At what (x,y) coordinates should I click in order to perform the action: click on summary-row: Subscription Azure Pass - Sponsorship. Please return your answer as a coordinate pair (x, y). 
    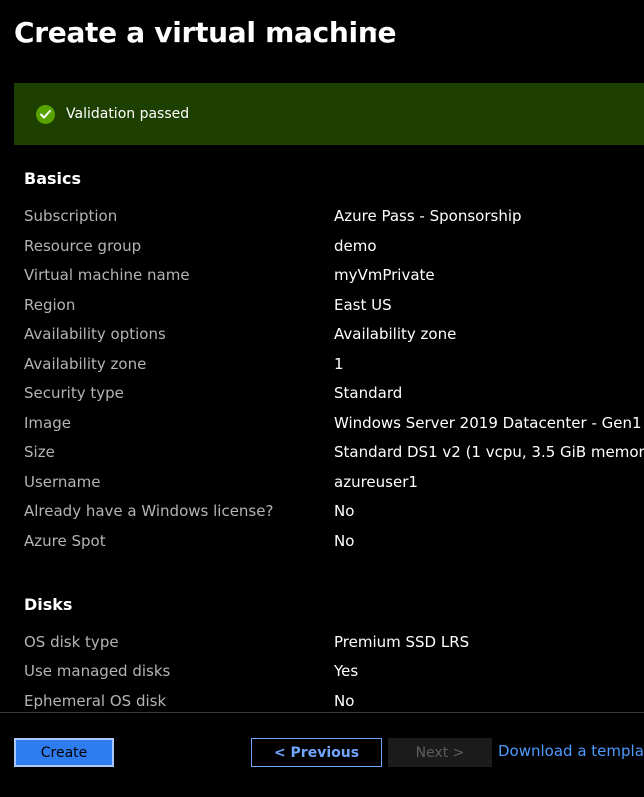
    Looking at the image, I should click on (334, 221).